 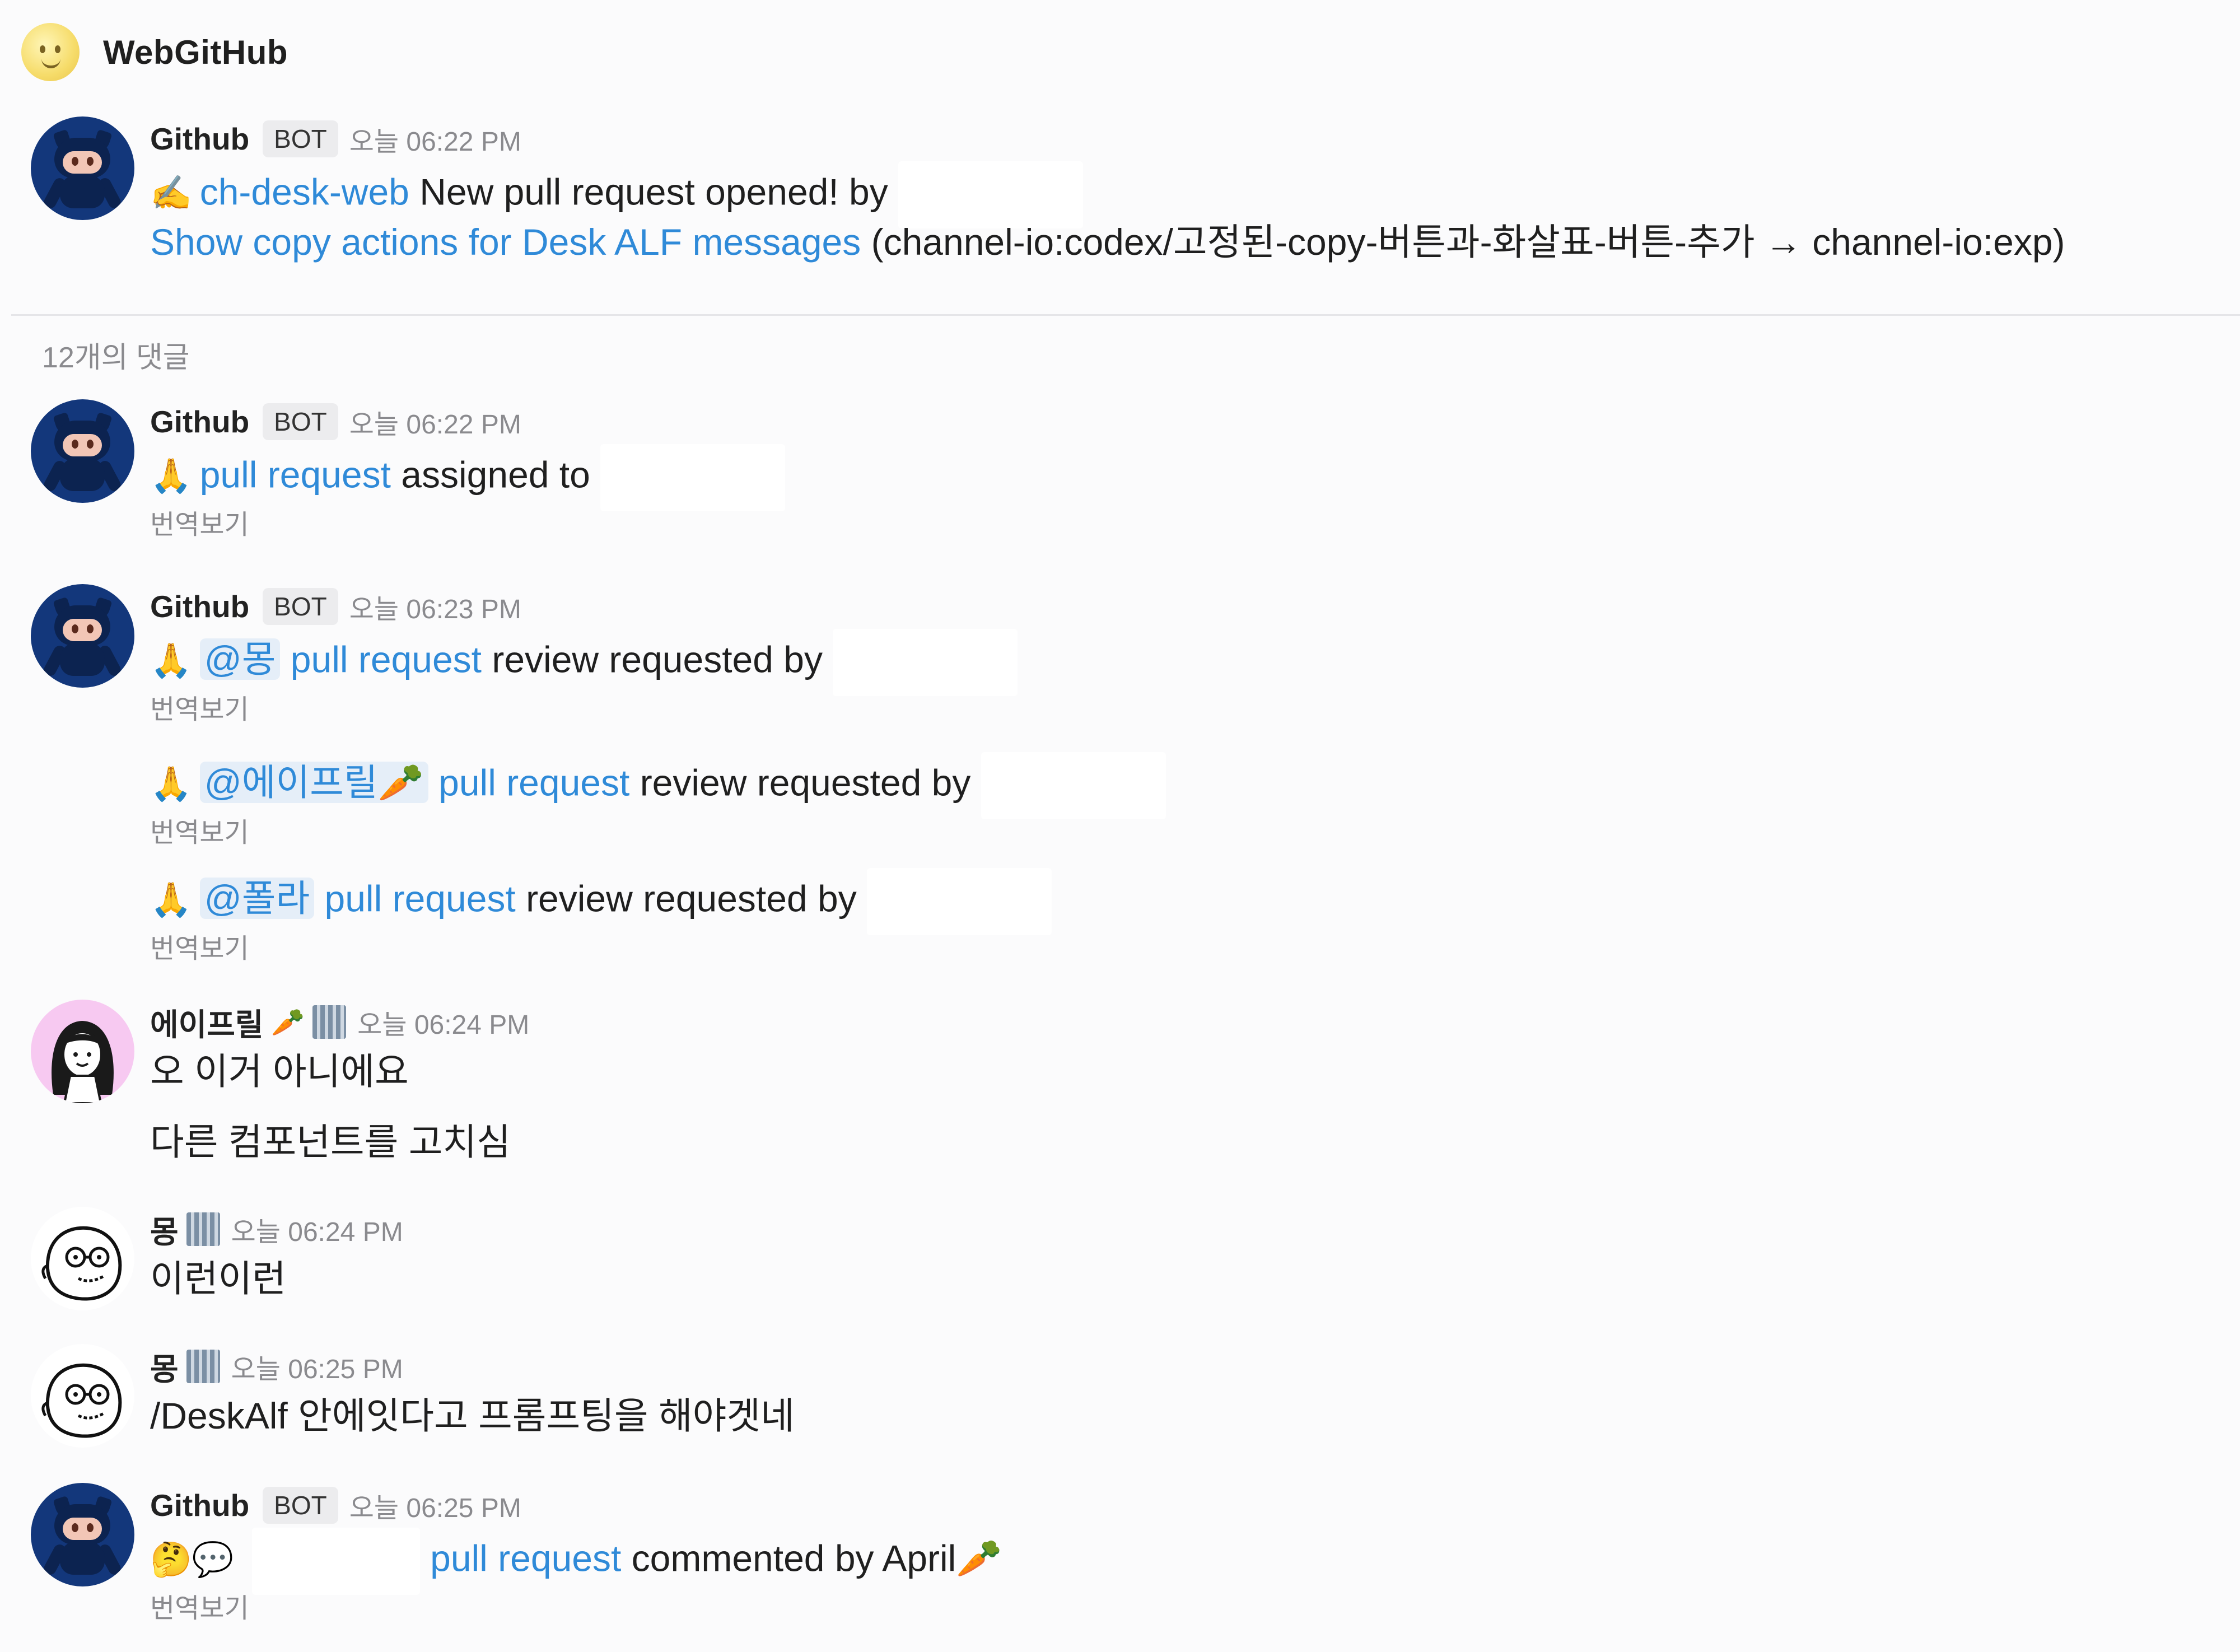 I want to click on divider, so click(x=1126, y=315).